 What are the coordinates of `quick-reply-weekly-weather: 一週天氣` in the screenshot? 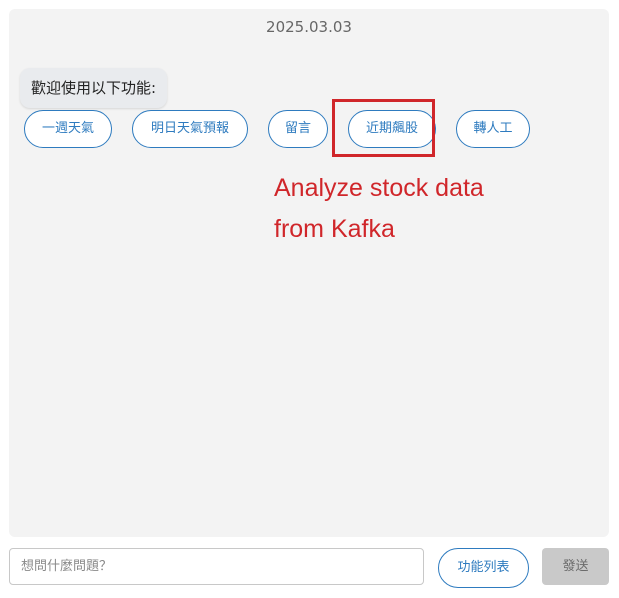 It's located at (68, 129).